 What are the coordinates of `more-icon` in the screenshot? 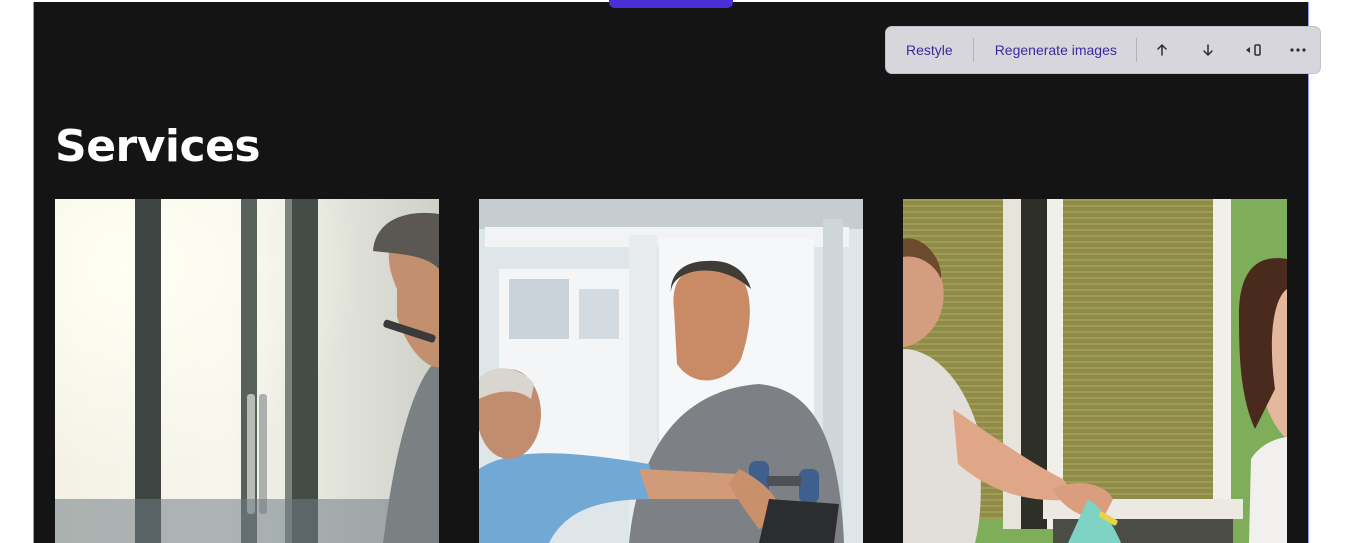 It's located at (1298, 50).